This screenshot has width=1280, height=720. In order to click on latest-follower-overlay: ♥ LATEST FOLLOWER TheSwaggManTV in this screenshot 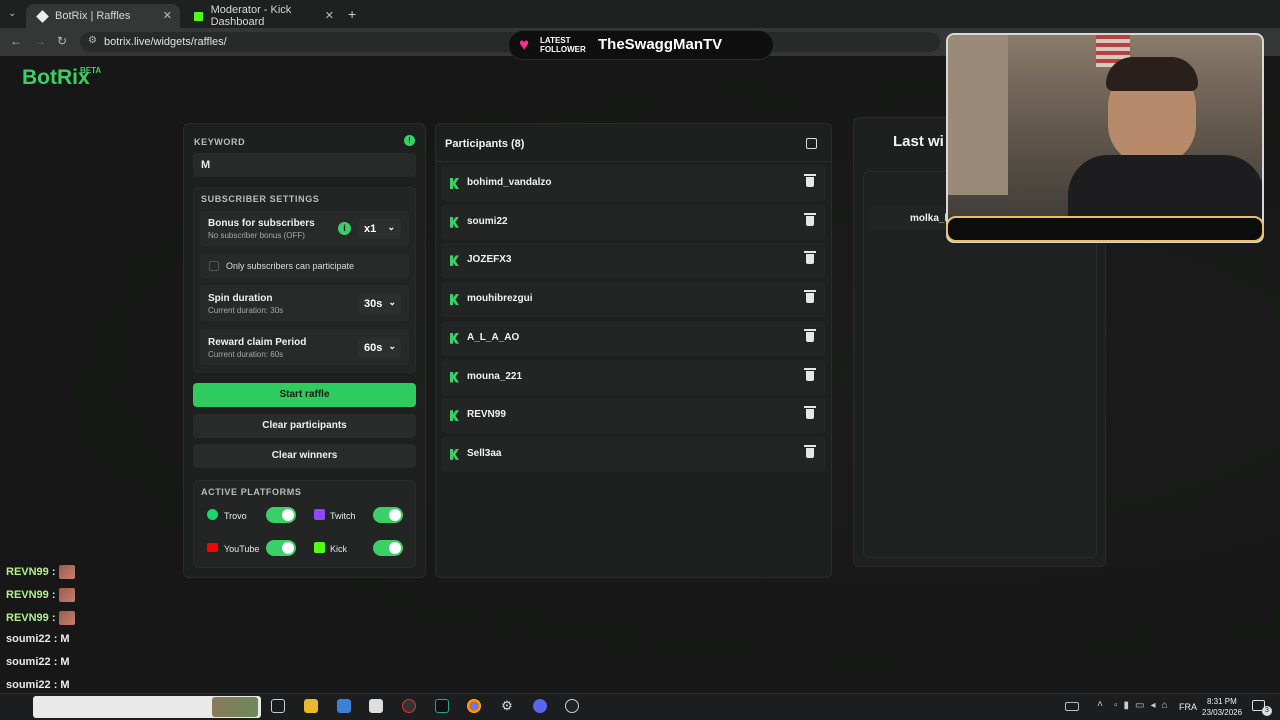, I will do `click(641, 45)`.